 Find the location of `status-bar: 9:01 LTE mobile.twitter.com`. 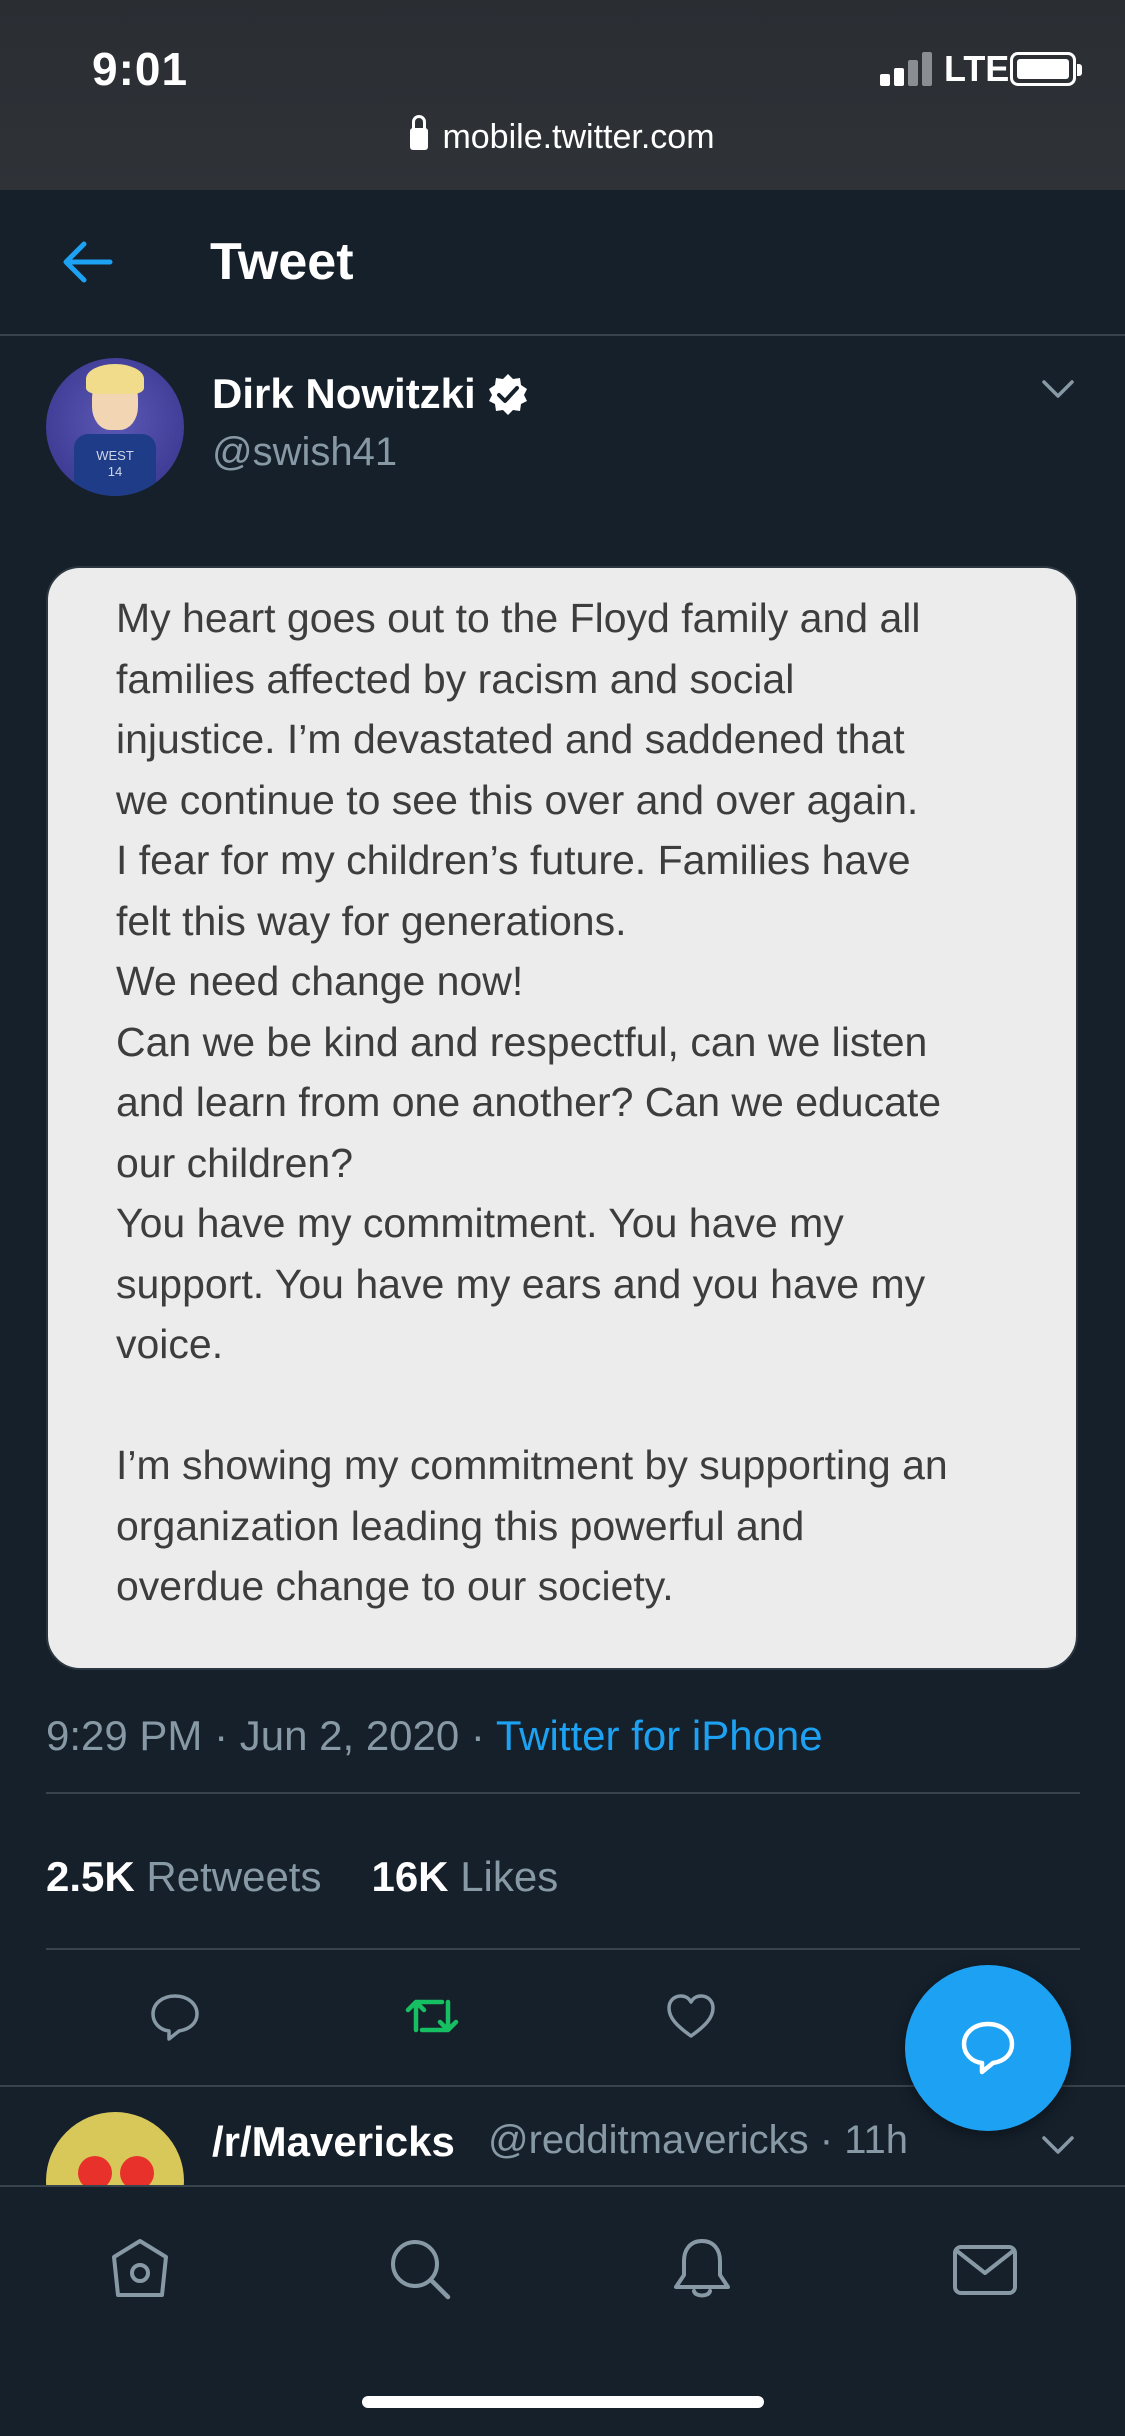

status-bar: 9:01 LTE mobile.twitter.com is located at coordinates (562, 95).